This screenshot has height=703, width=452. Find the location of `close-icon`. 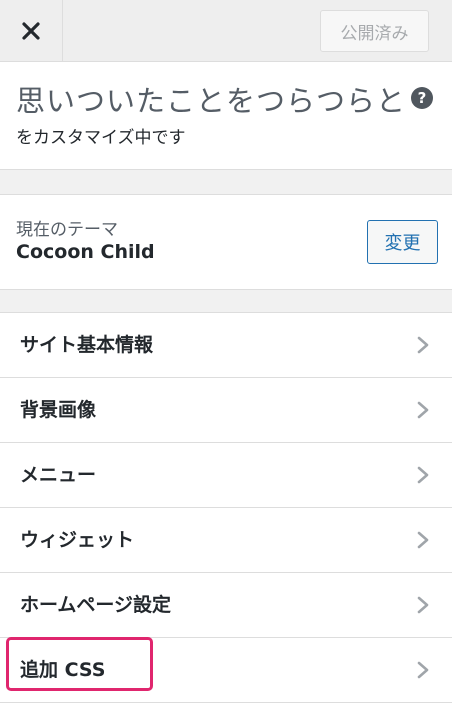

close-icon is located at coordinates (31, 30).